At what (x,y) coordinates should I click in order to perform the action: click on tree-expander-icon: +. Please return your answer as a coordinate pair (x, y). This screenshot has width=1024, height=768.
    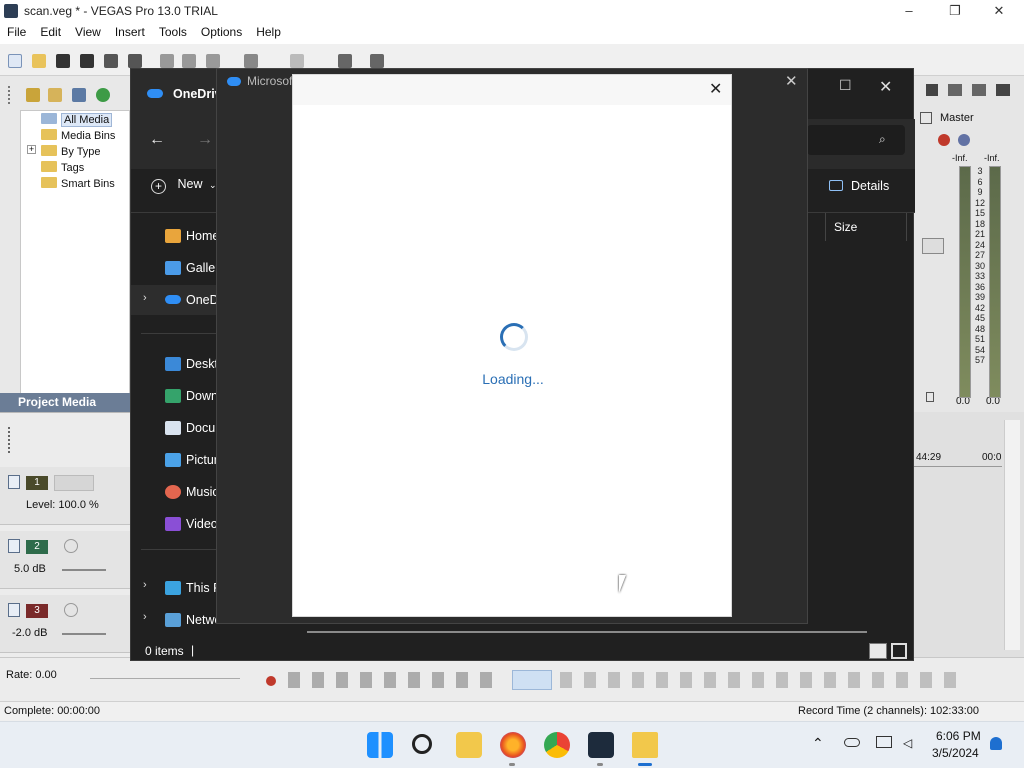
    Looking at the image, I should click on (31, 149).